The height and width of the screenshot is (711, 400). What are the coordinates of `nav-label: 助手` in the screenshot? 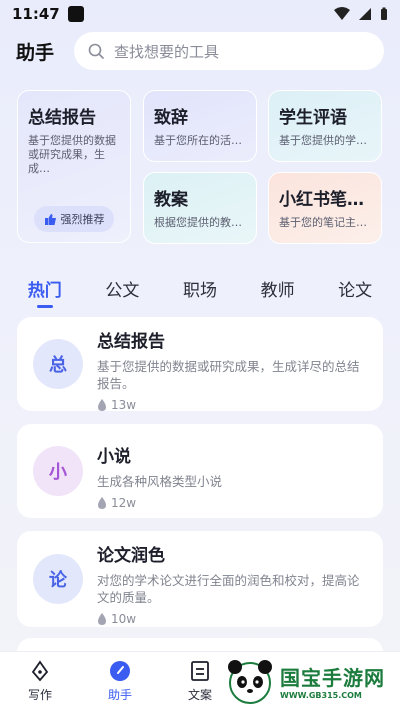 It's located at (119, 695).